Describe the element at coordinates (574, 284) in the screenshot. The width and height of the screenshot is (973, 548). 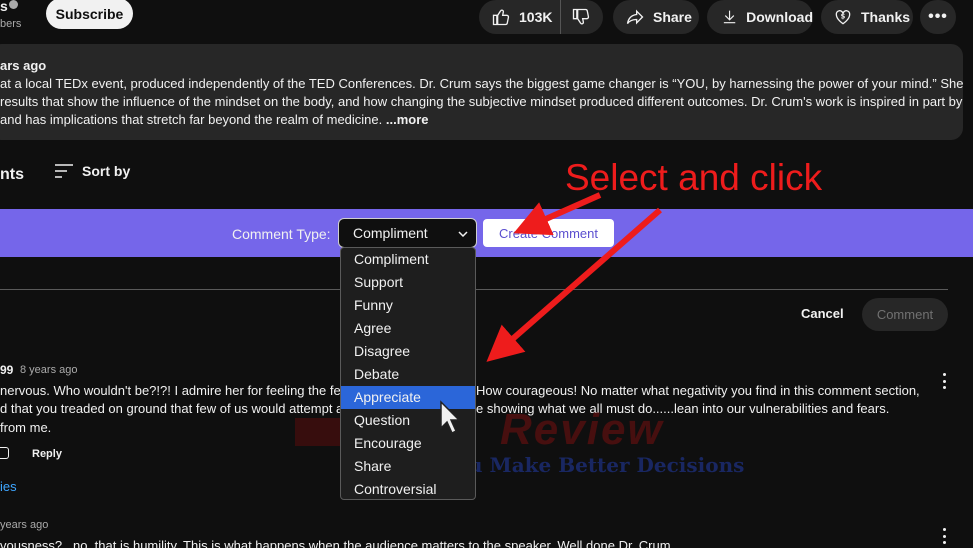
I see `arrow-to-dropdown` at that location.